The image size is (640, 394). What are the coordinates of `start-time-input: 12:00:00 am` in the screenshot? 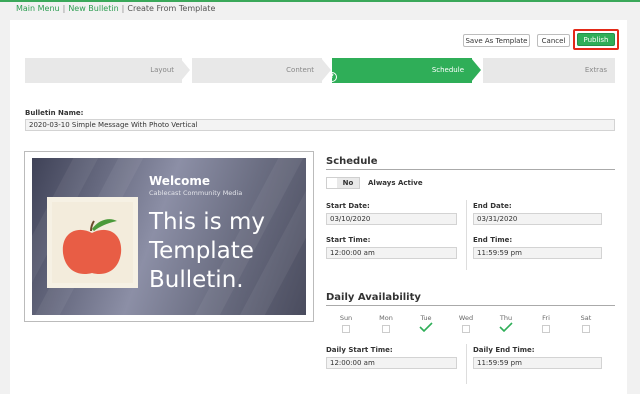 It's located at (391, 253).